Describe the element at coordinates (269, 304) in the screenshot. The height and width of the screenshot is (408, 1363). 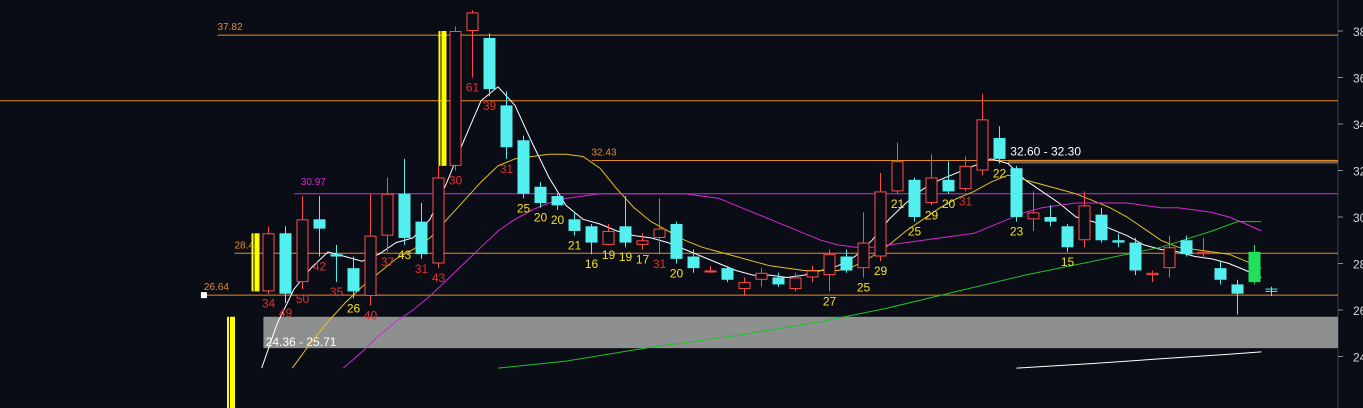
I see `candle-count-label: 34` at that location.